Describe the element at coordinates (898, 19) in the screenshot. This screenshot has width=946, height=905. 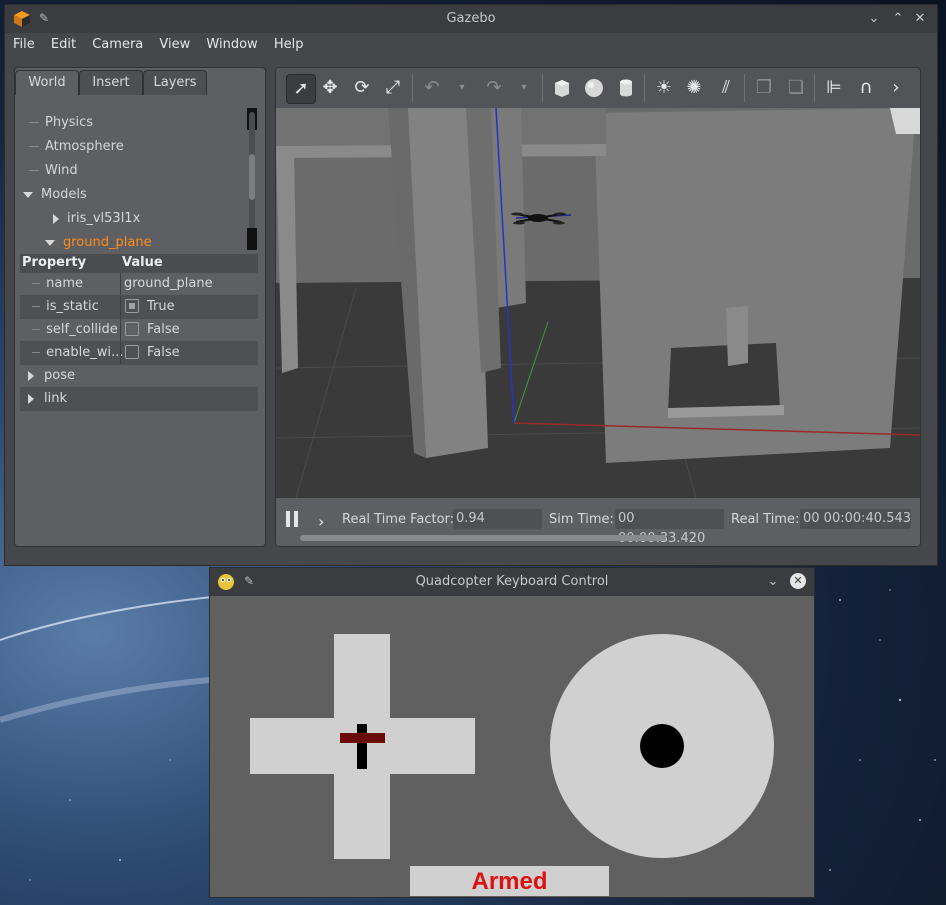
I see `maximize-icon: ⌃` at that location.